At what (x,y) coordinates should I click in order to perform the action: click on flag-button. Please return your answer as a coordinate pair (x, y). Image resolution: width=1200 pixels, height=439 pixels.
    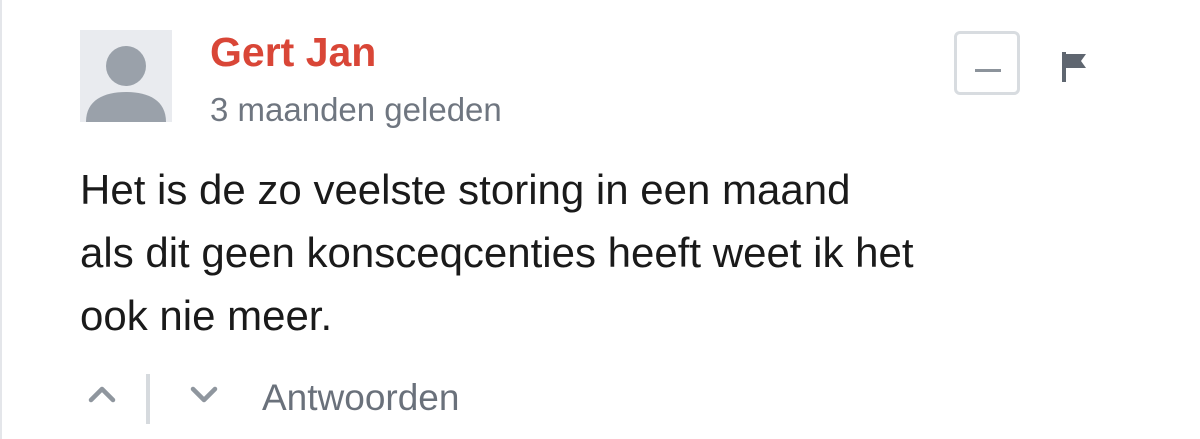
    Looking at the image, I should click on (1076, 67).